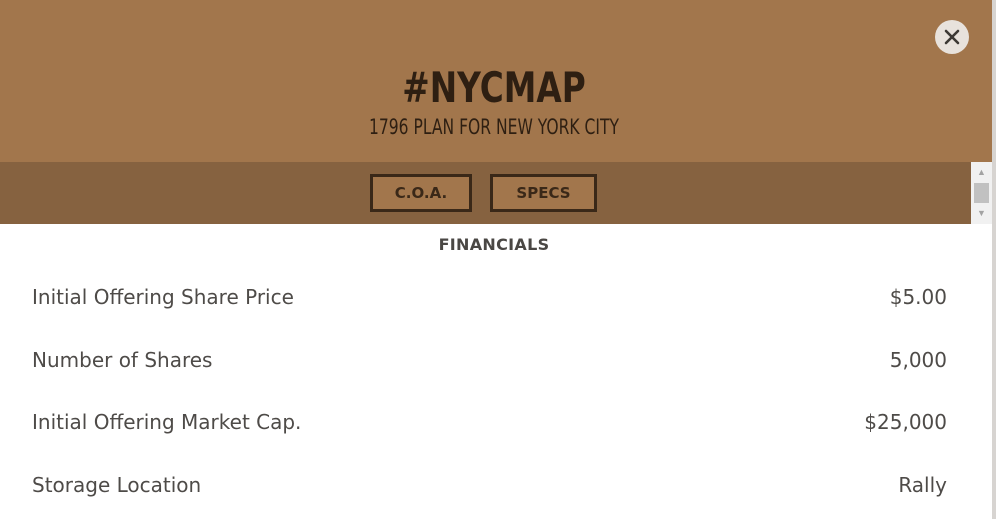  I want to click on scrollbar: ▲ ▼, so click(981, 193).